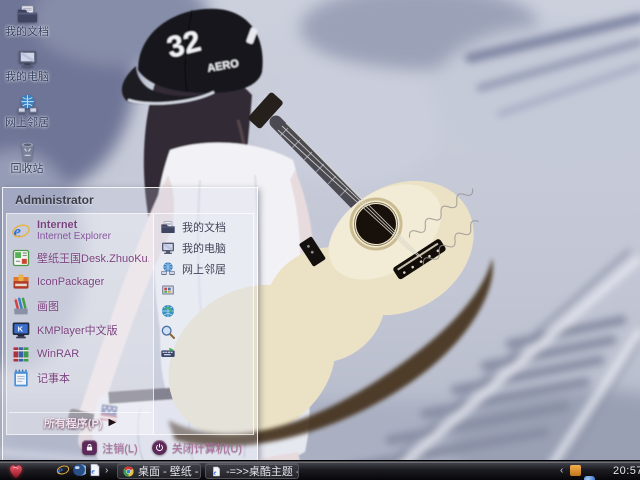 The height and width of the screenshot is (480, 640). I want to click on desktop-icon-network-places: 网上邻居, so click(27, 111).